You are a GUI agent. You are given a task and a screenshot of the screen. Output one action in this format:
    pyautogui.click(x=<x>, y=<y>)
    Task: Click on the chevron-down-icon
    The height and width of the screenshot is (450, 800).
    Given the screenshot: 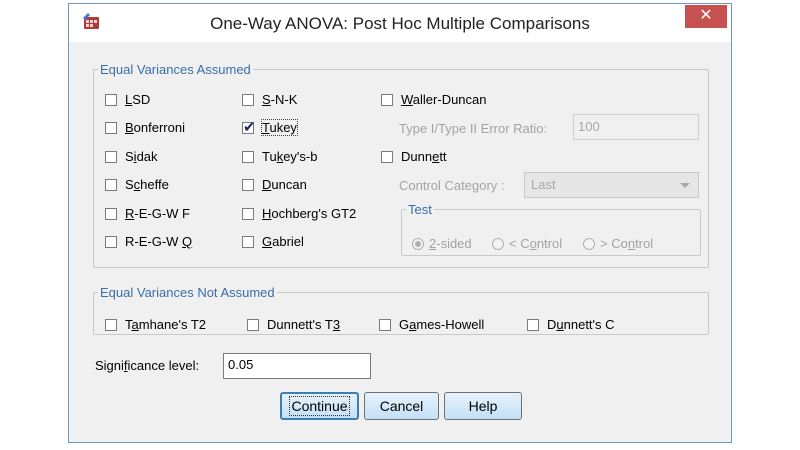 What is the action you would take?
    pyautogui.click(x=685, y=185)
    